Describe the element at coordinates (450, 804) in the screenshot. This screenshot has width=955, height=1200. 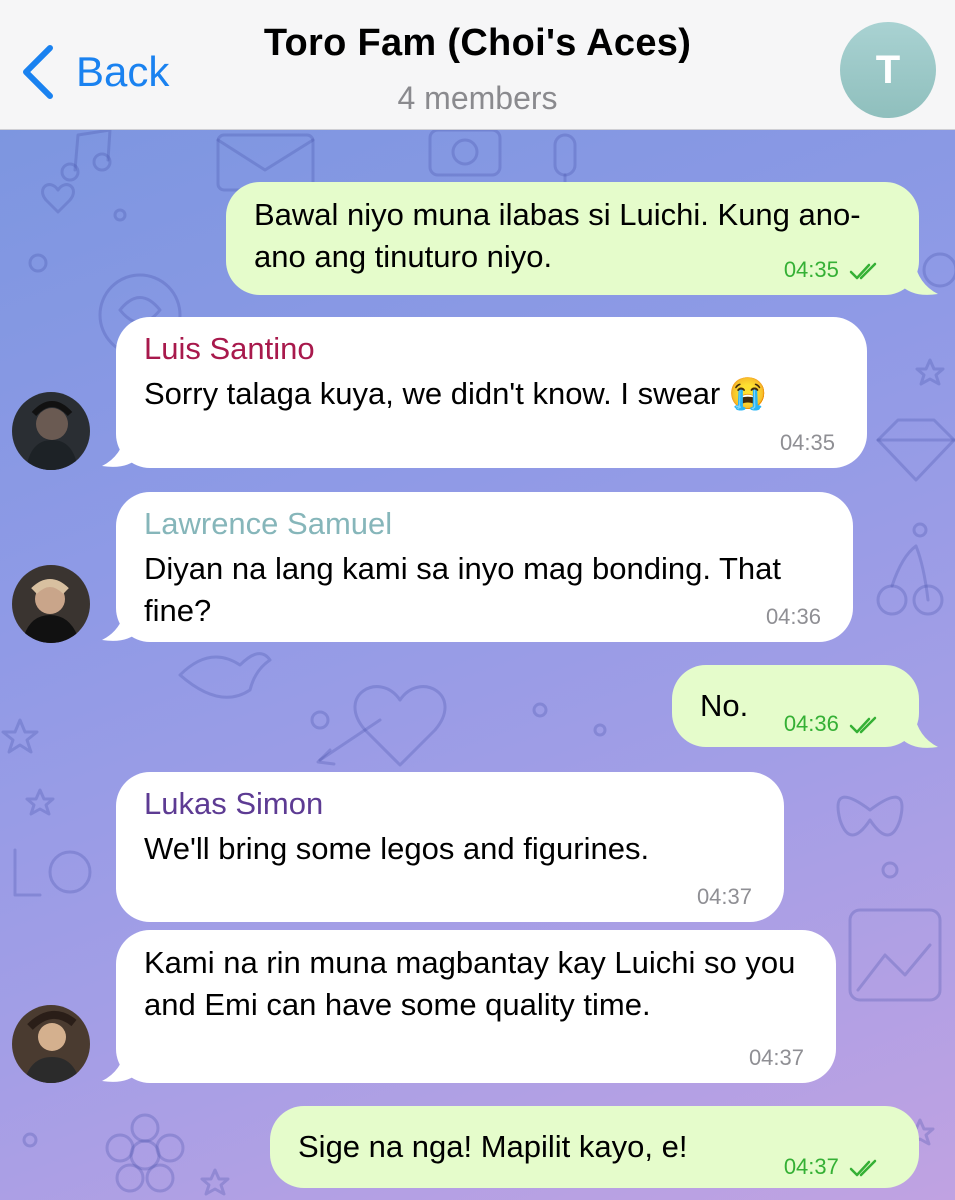
I see `sender-name: Lukas Simon` at that location.